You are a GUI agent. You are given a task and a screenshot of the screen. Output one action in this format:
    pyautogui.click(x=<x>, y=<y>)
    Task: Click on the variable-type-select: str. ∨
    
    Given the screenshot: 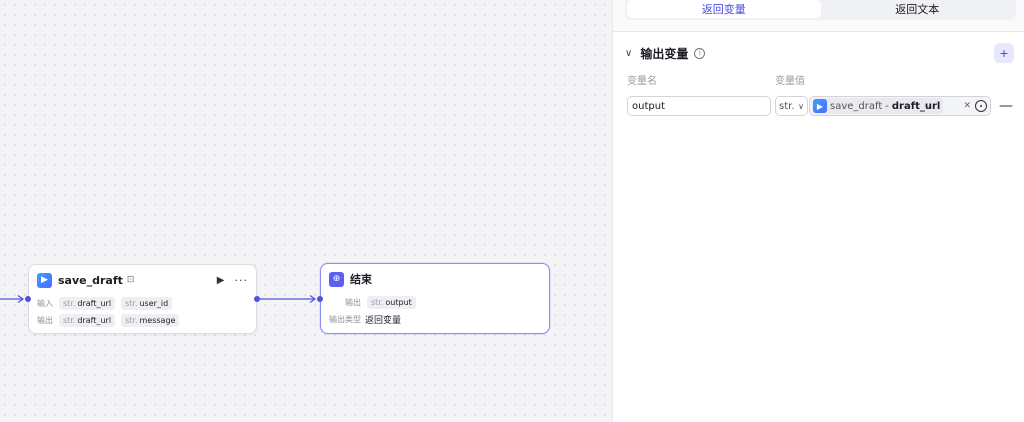 What is the action you would take?
    pyautogui.click(x=791, y=106)
    